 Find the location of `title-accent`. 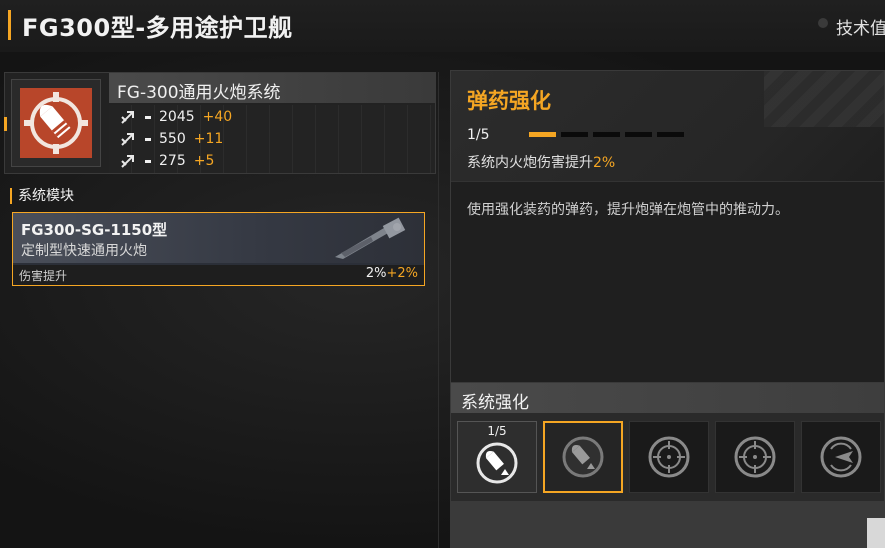

title-accent is located at coordinates (9, 25).